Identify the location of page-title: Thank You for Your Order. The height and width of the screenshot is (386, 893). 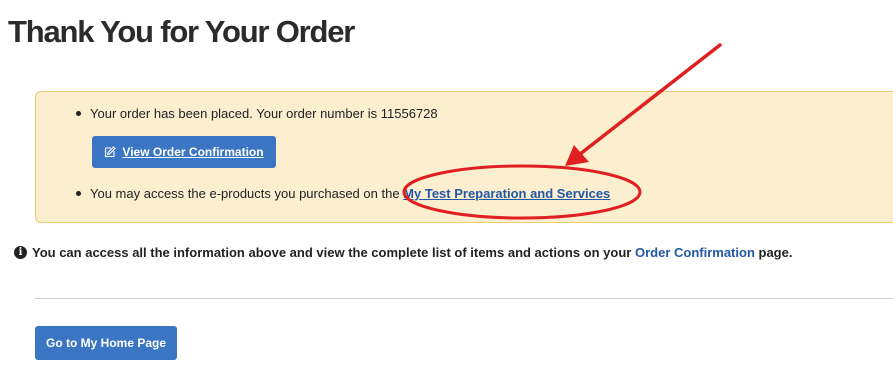
(181, 31).